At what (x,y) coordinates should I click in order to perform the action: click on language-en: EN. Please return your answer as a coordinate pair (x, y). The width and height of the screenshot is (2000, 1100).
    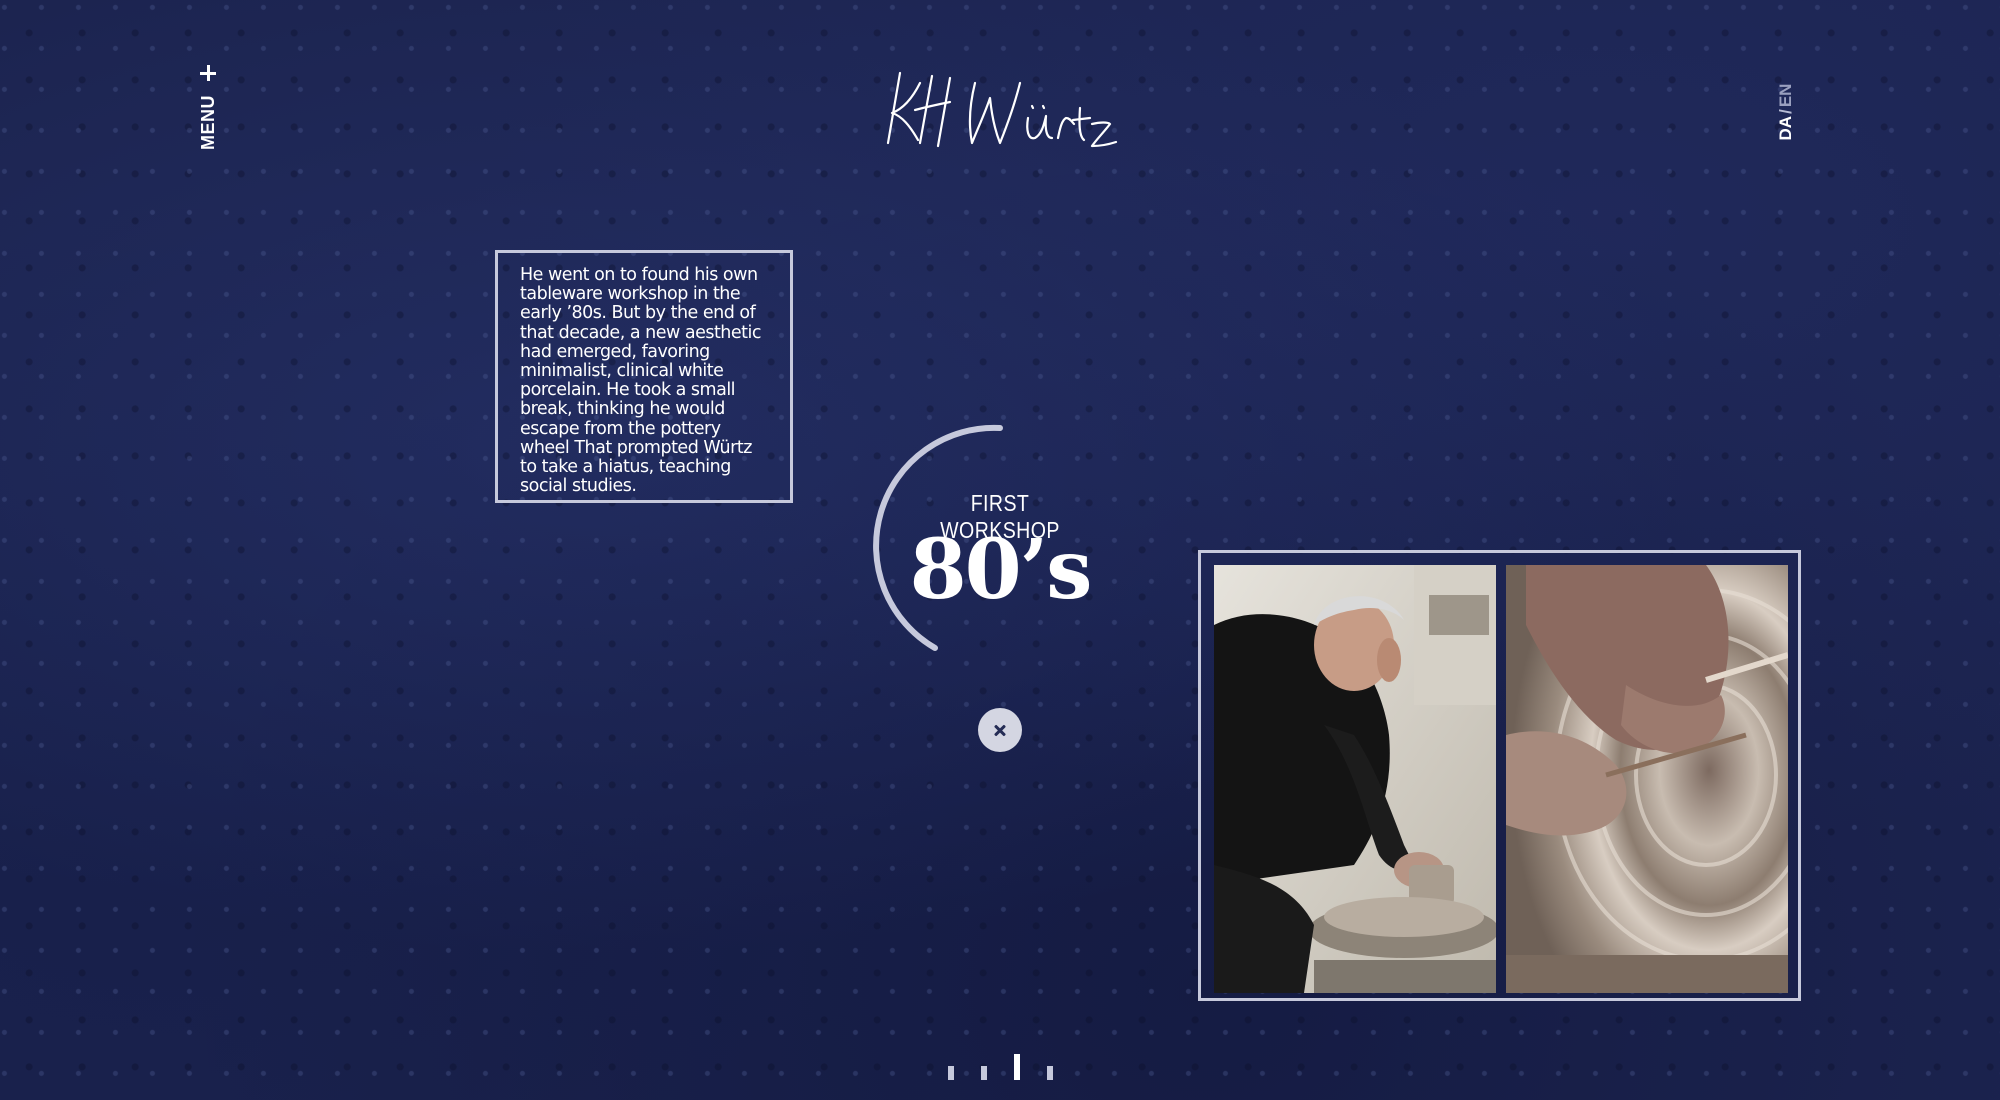
    Looking at the image, I should click on (1785, 96).